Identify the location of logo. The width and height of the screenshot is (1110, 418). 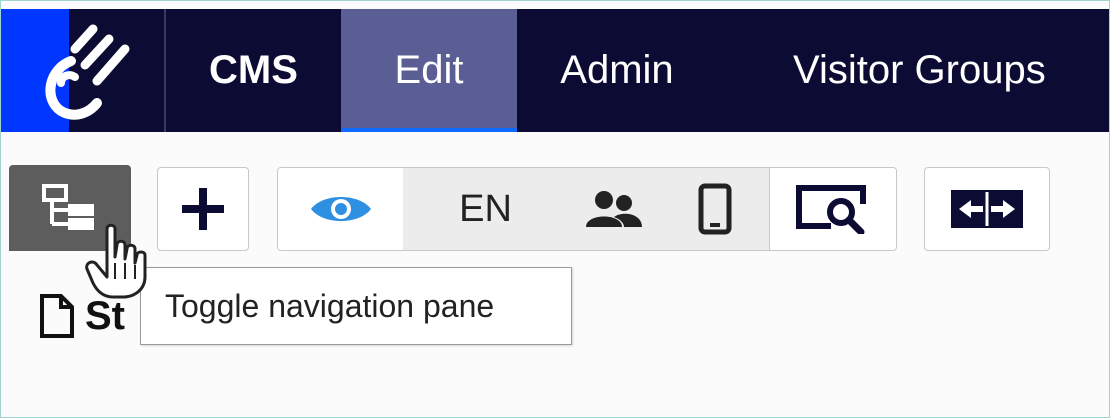
(82, 70).